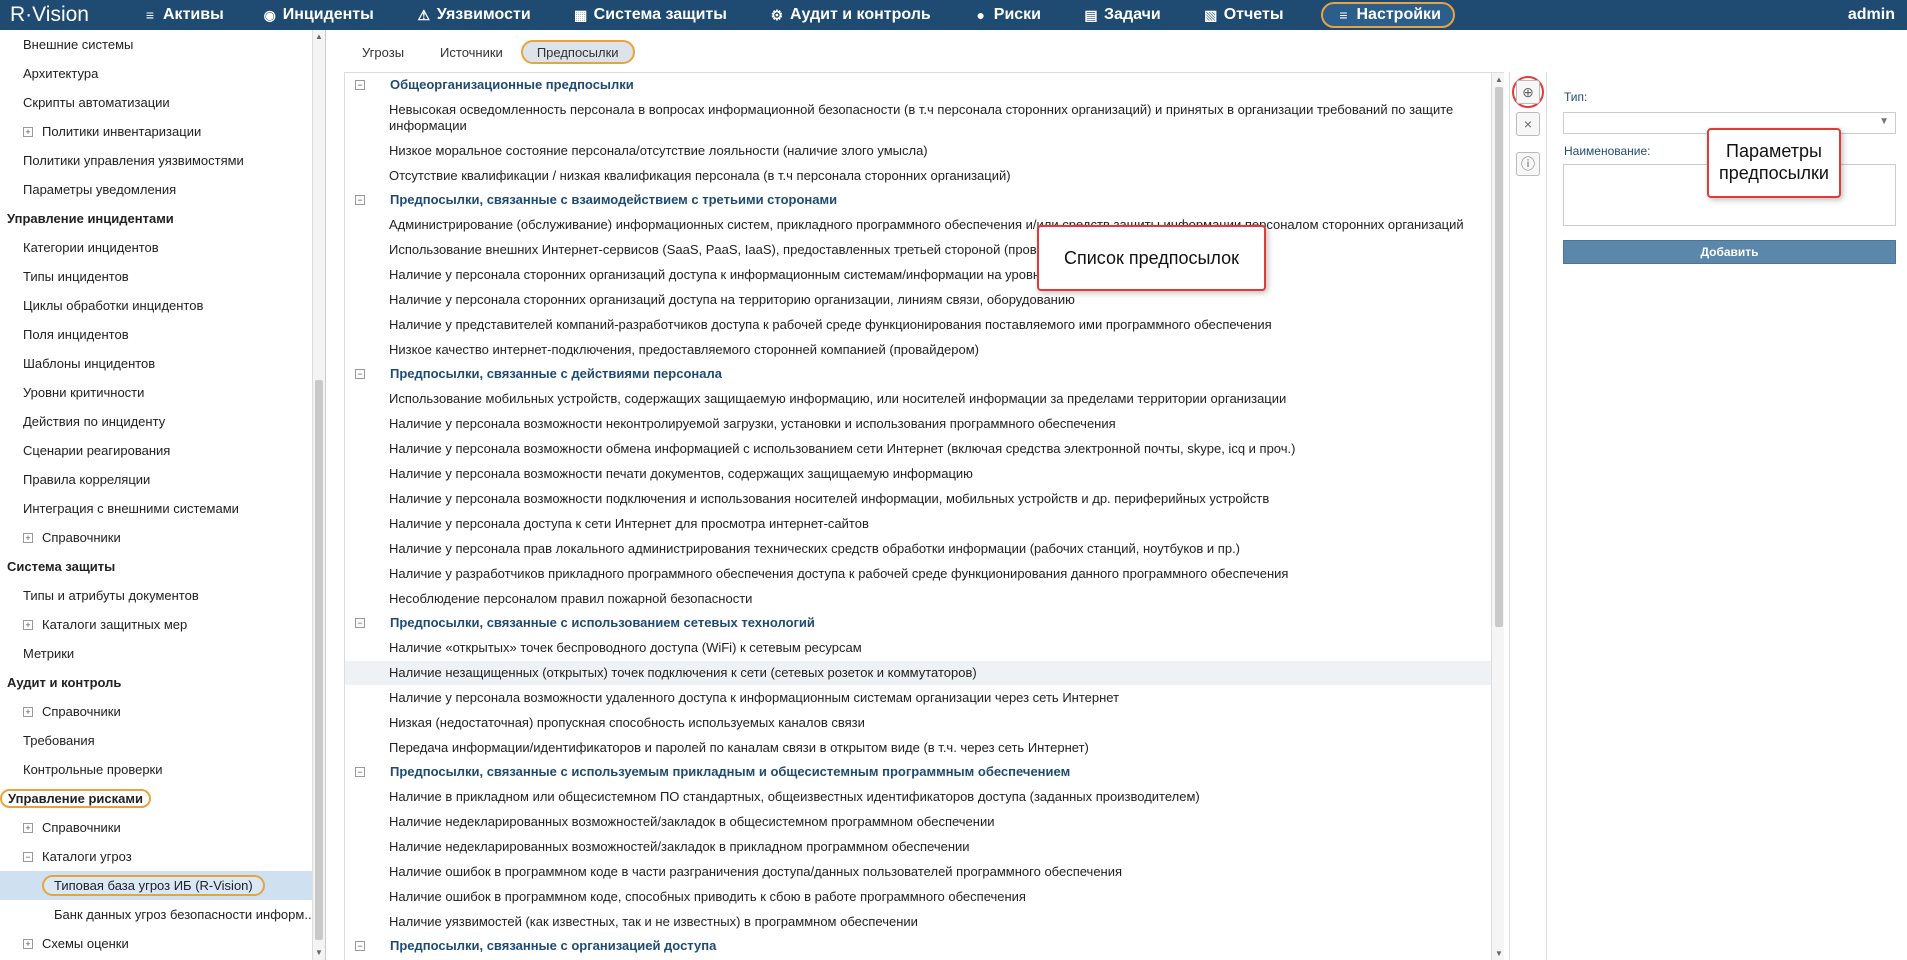 The width and height of the screenshot is (1907, 960). What do you see at coordinates (162, 218) in the screenshot?
I see `sidebar-item: Управление инцидентами` at bounding box center [162, 218].